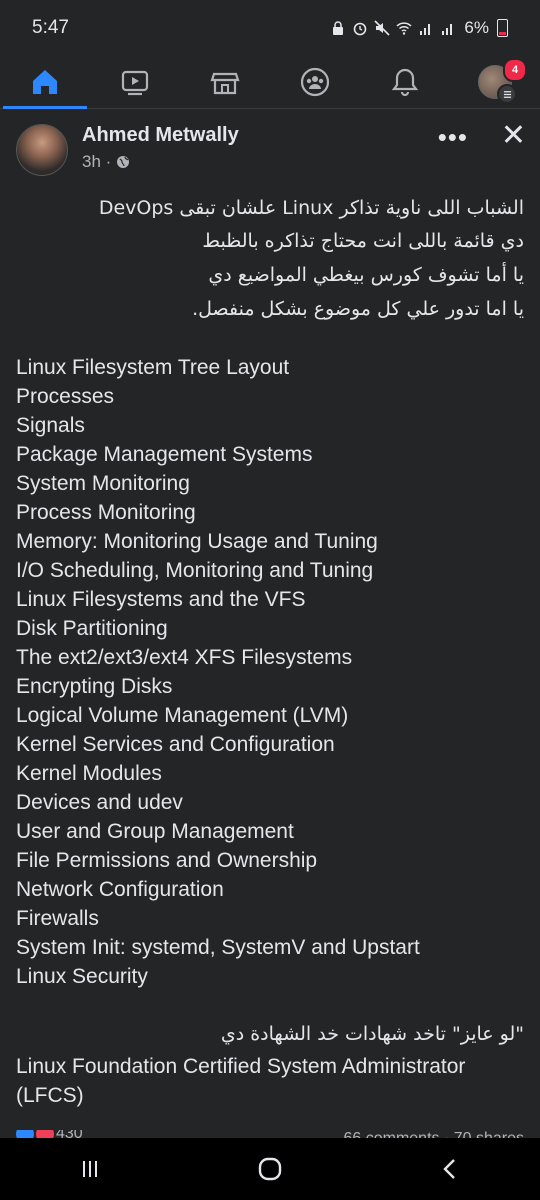 Image resolution: width=540 pixels, height=1200 pixels. What do you see at coordinates (161, 599) in the screenshot?
I see `topic-item: Linux Filesystems and the VFS` at bounding box center [161, 599].